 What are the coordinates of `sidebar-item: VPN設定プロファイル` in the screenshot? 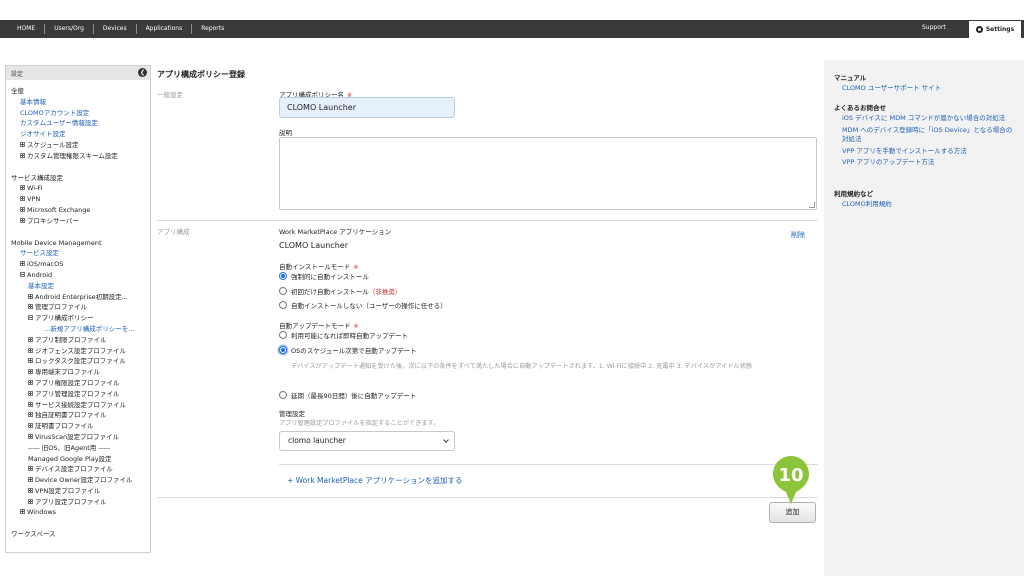 It's located at (78, 491).